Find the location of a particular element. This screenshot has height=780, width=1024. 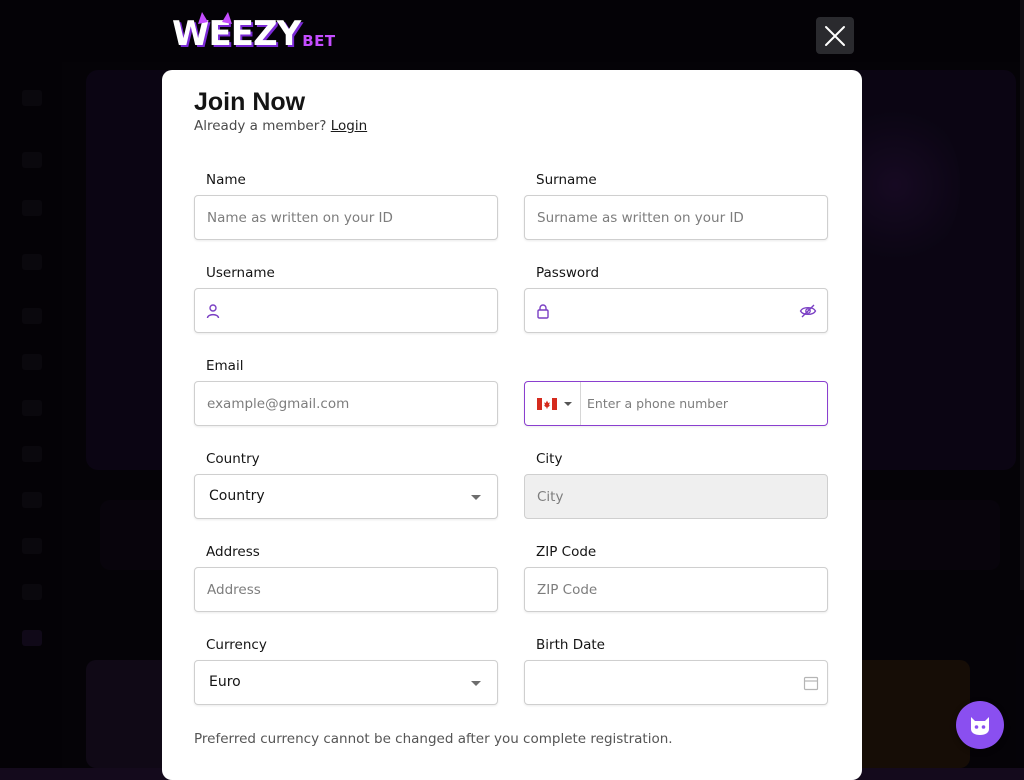

zip-input is located at coordinates (676, 589).